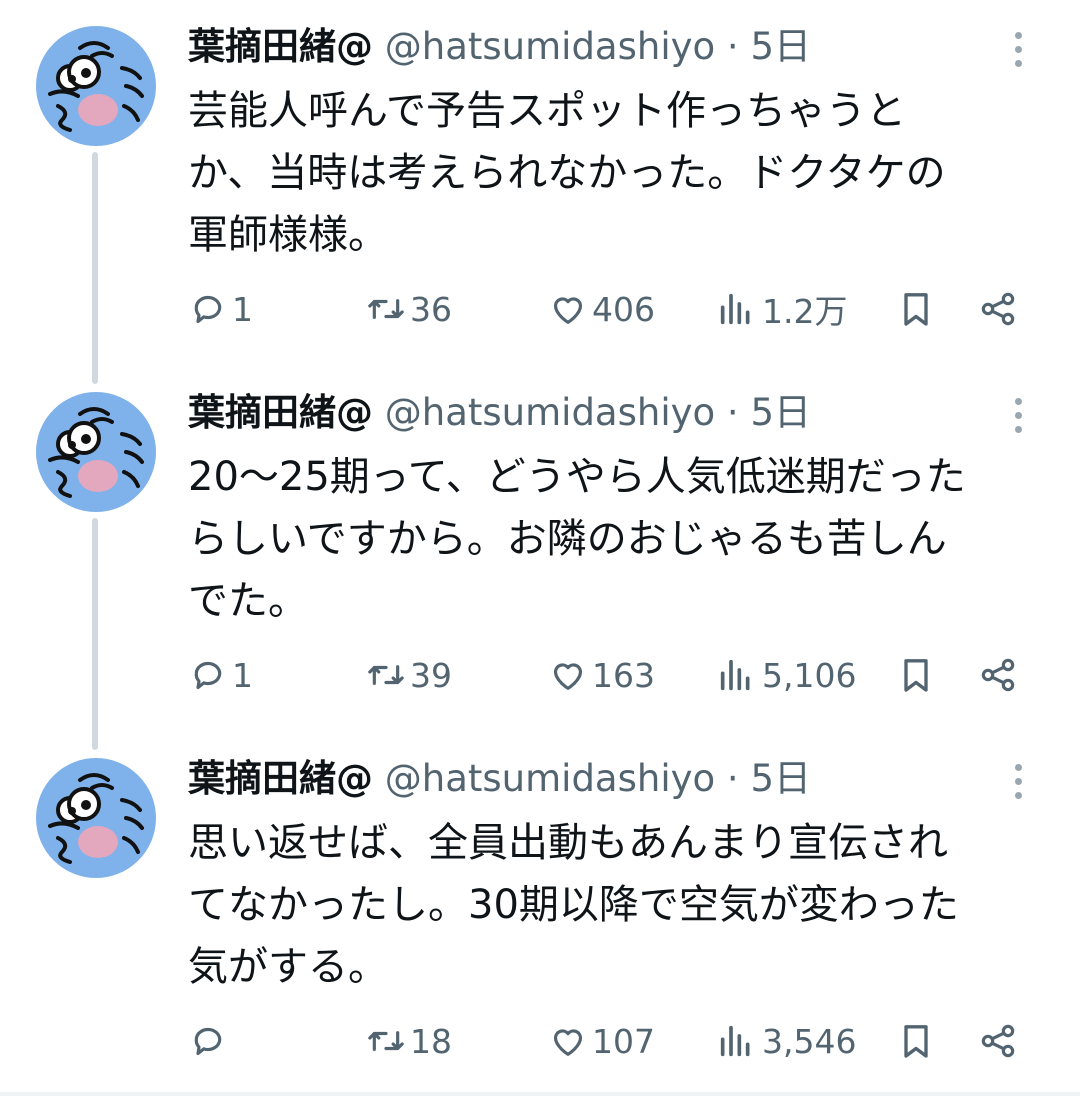 This screenshot has height=1098, width=1080. I want to click on views-button: 5,106, so click(786, 675).